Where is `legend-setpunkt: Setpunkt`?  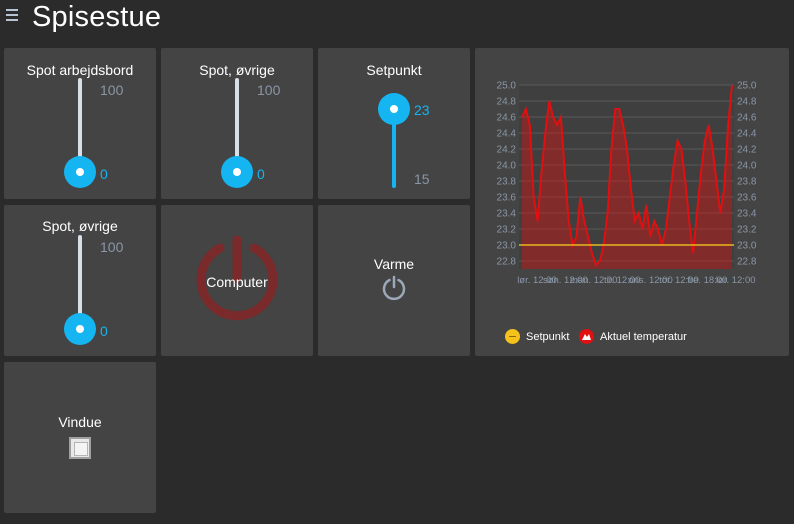
legend-setpunkt: Setpunkt is located at coordinates (537, 336).